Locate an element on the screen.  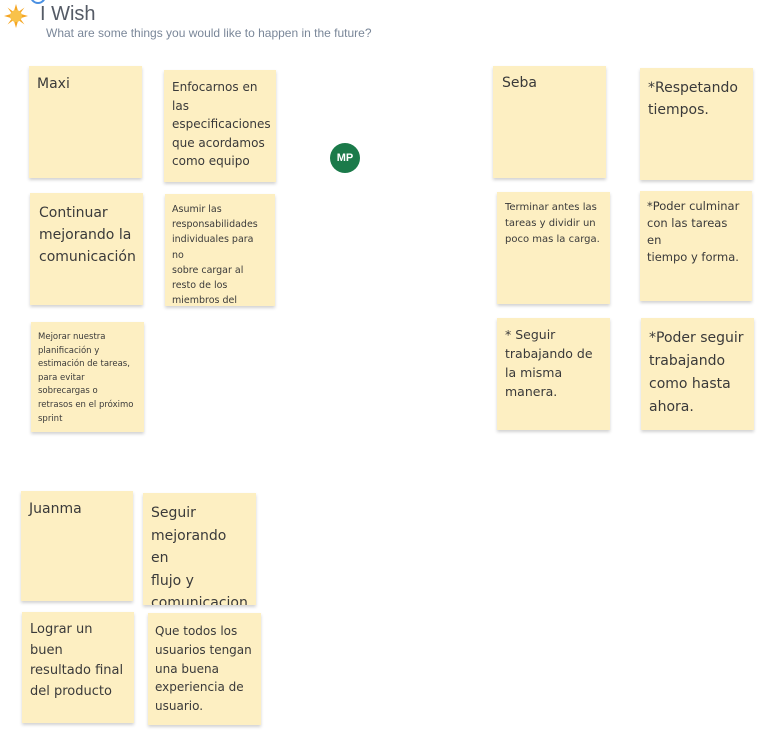
sticky-note: Continuar mejorando la comunicación is located at coordinates (86, 249).